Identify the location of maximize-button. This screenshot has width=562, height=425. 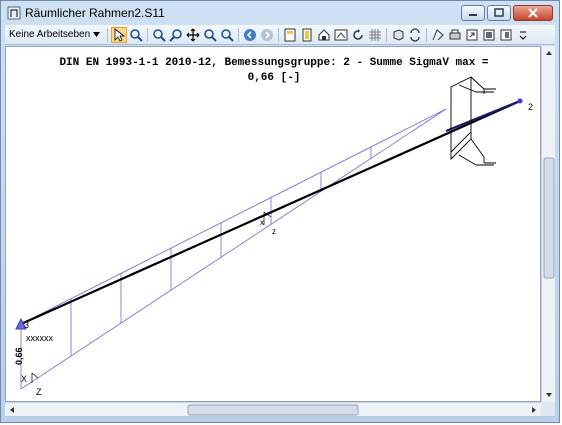
(499, 13).